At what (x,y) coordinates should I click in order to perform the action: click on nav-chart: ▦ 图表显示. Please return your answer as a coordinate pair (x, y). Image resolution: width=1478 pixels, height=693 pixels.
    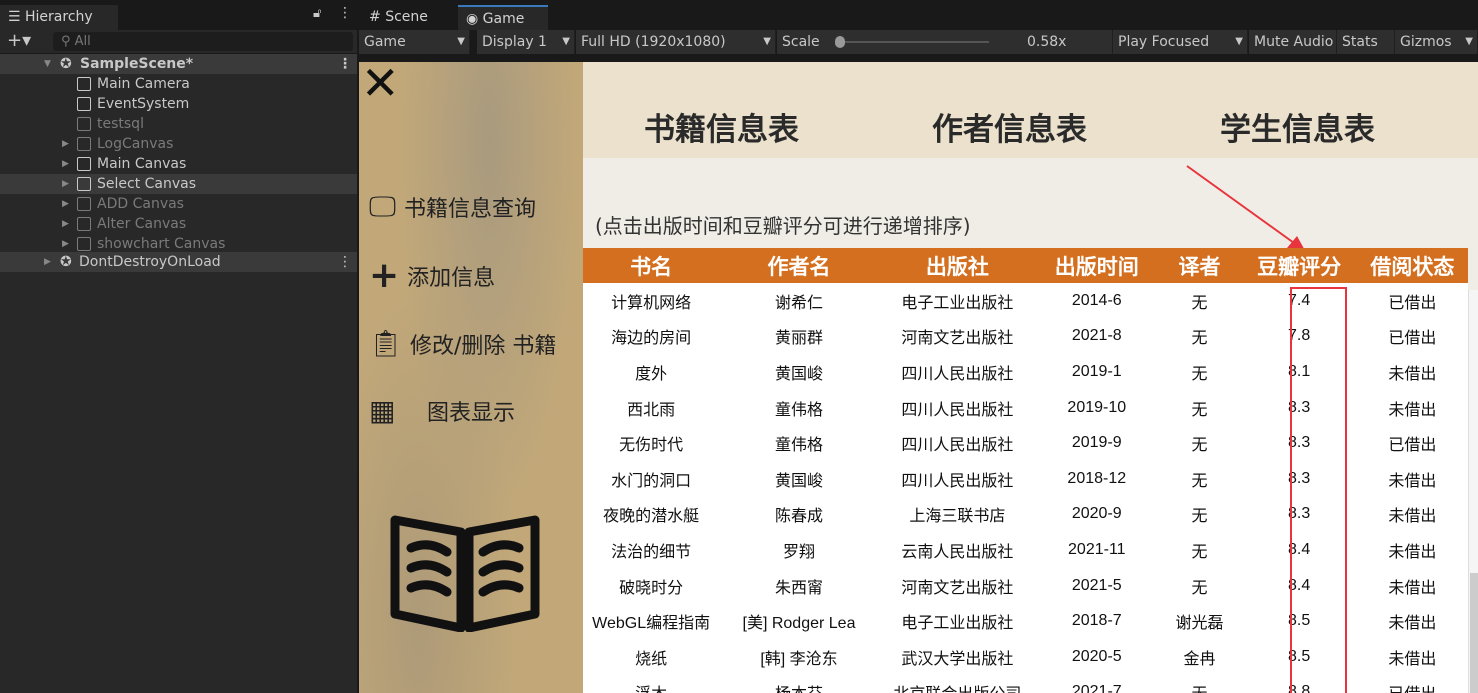
    Looking at the image, I should click on (442, 410).